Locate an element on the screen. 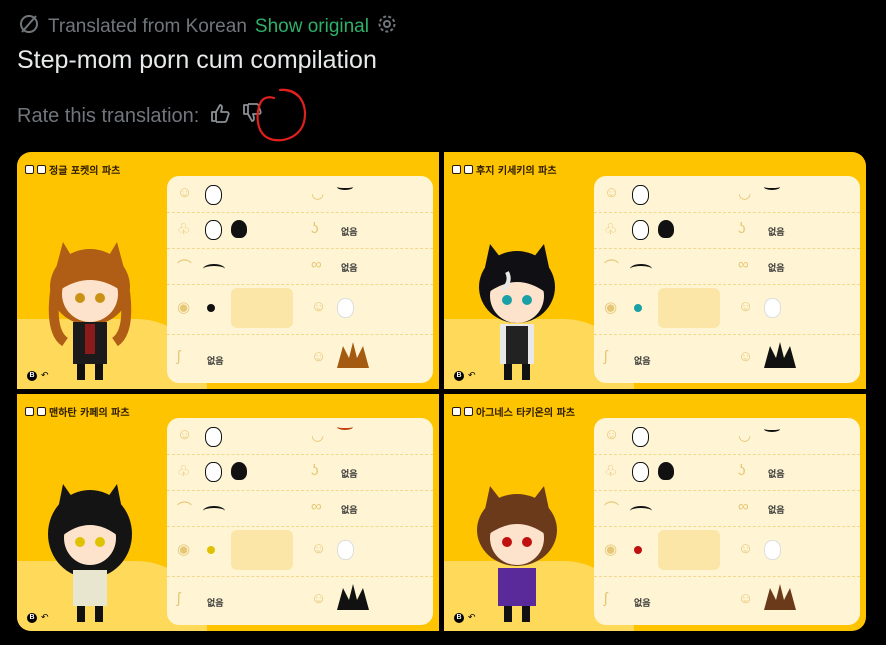 The width and height of the screenshot is (886, 645). ear-icon: ʖ is located at coordinates (742, 470).